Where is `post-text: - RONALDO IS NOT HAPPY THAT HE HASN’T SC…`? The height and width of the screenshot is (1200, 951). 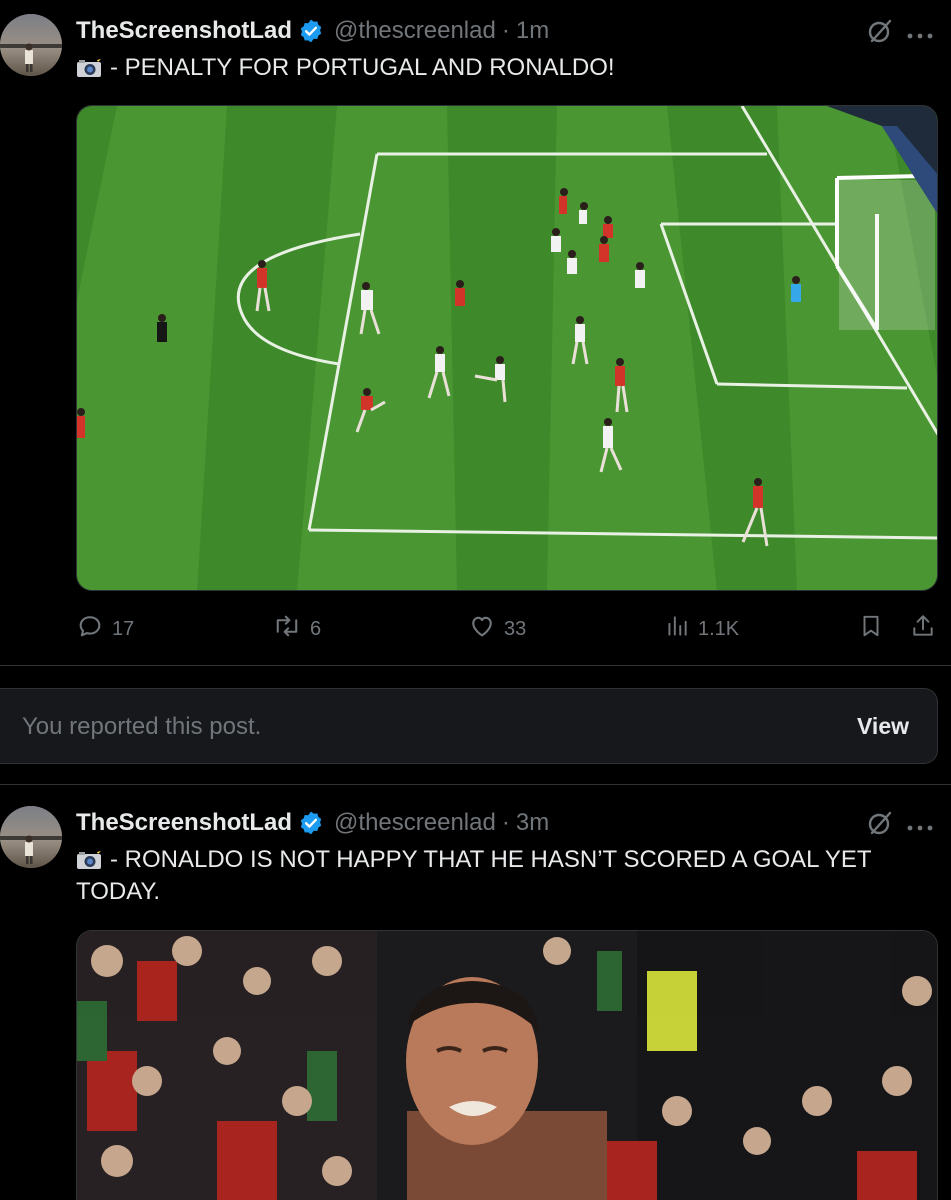
post-text: - RONALDO IS NOT HAPPY THAT HE HASN’T SC… is located at coordinates (474, 875).